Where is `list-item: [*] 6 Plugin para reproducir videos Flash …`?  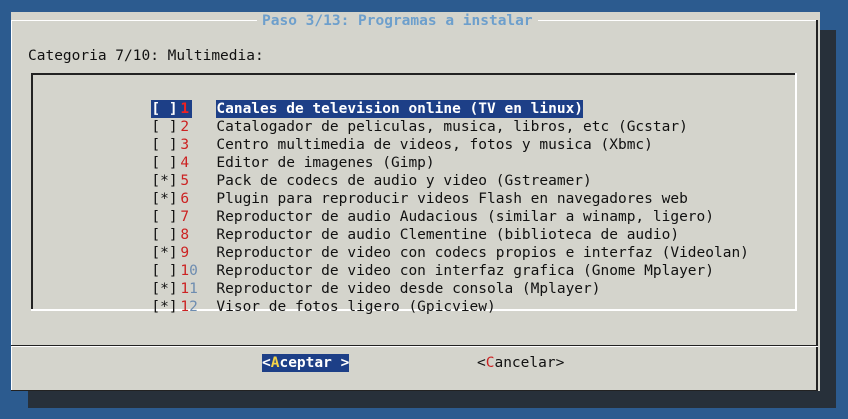 list-item: [*] 6 Plugin para reproducir videos Flash … is located at coordinates (424, 189).